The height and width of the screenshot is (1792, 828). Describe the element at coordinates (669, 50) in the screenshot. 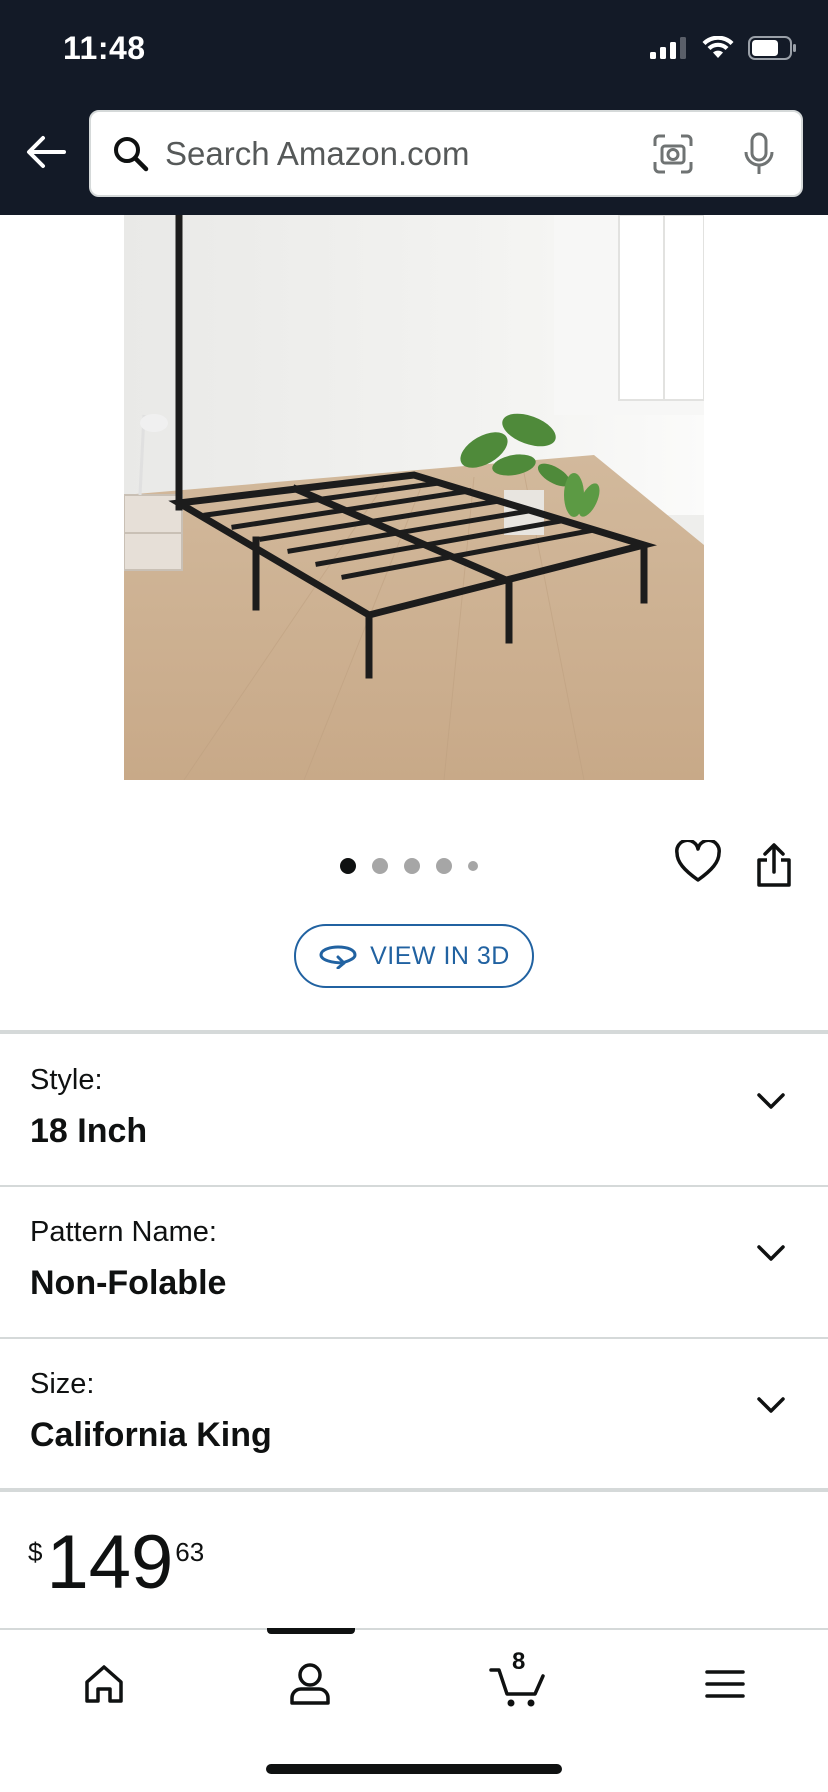

I see `signal-icon` at that location.